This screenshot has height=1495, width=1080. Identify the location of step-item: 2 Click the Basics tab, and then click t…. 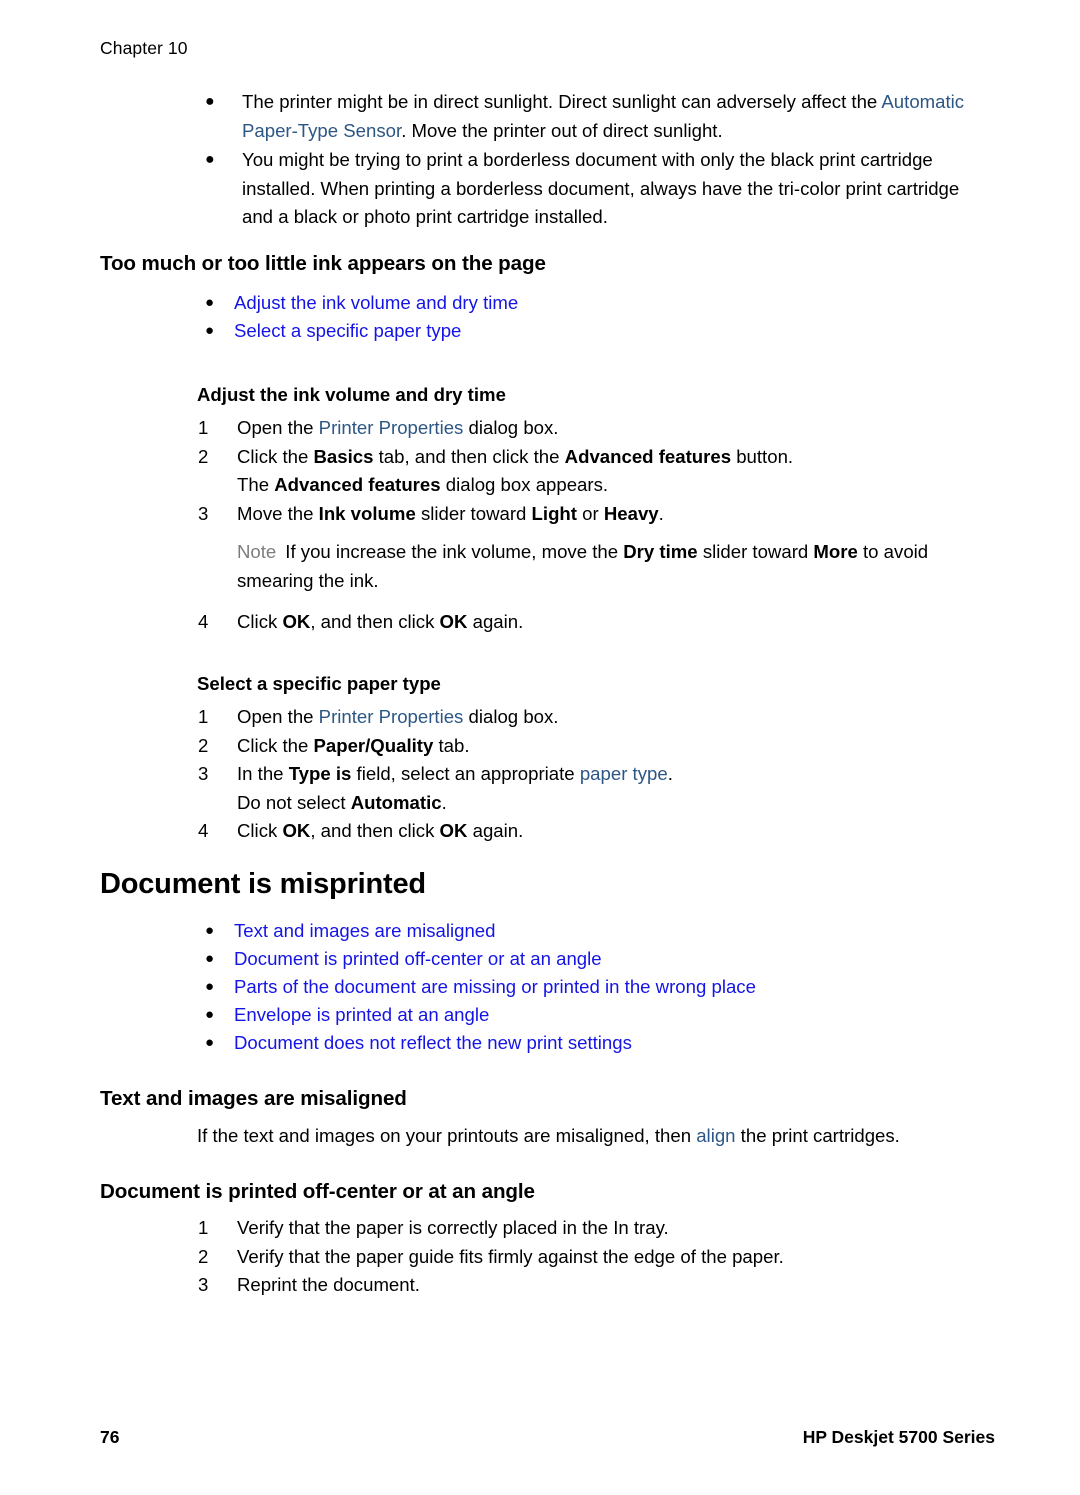
(598, 471).